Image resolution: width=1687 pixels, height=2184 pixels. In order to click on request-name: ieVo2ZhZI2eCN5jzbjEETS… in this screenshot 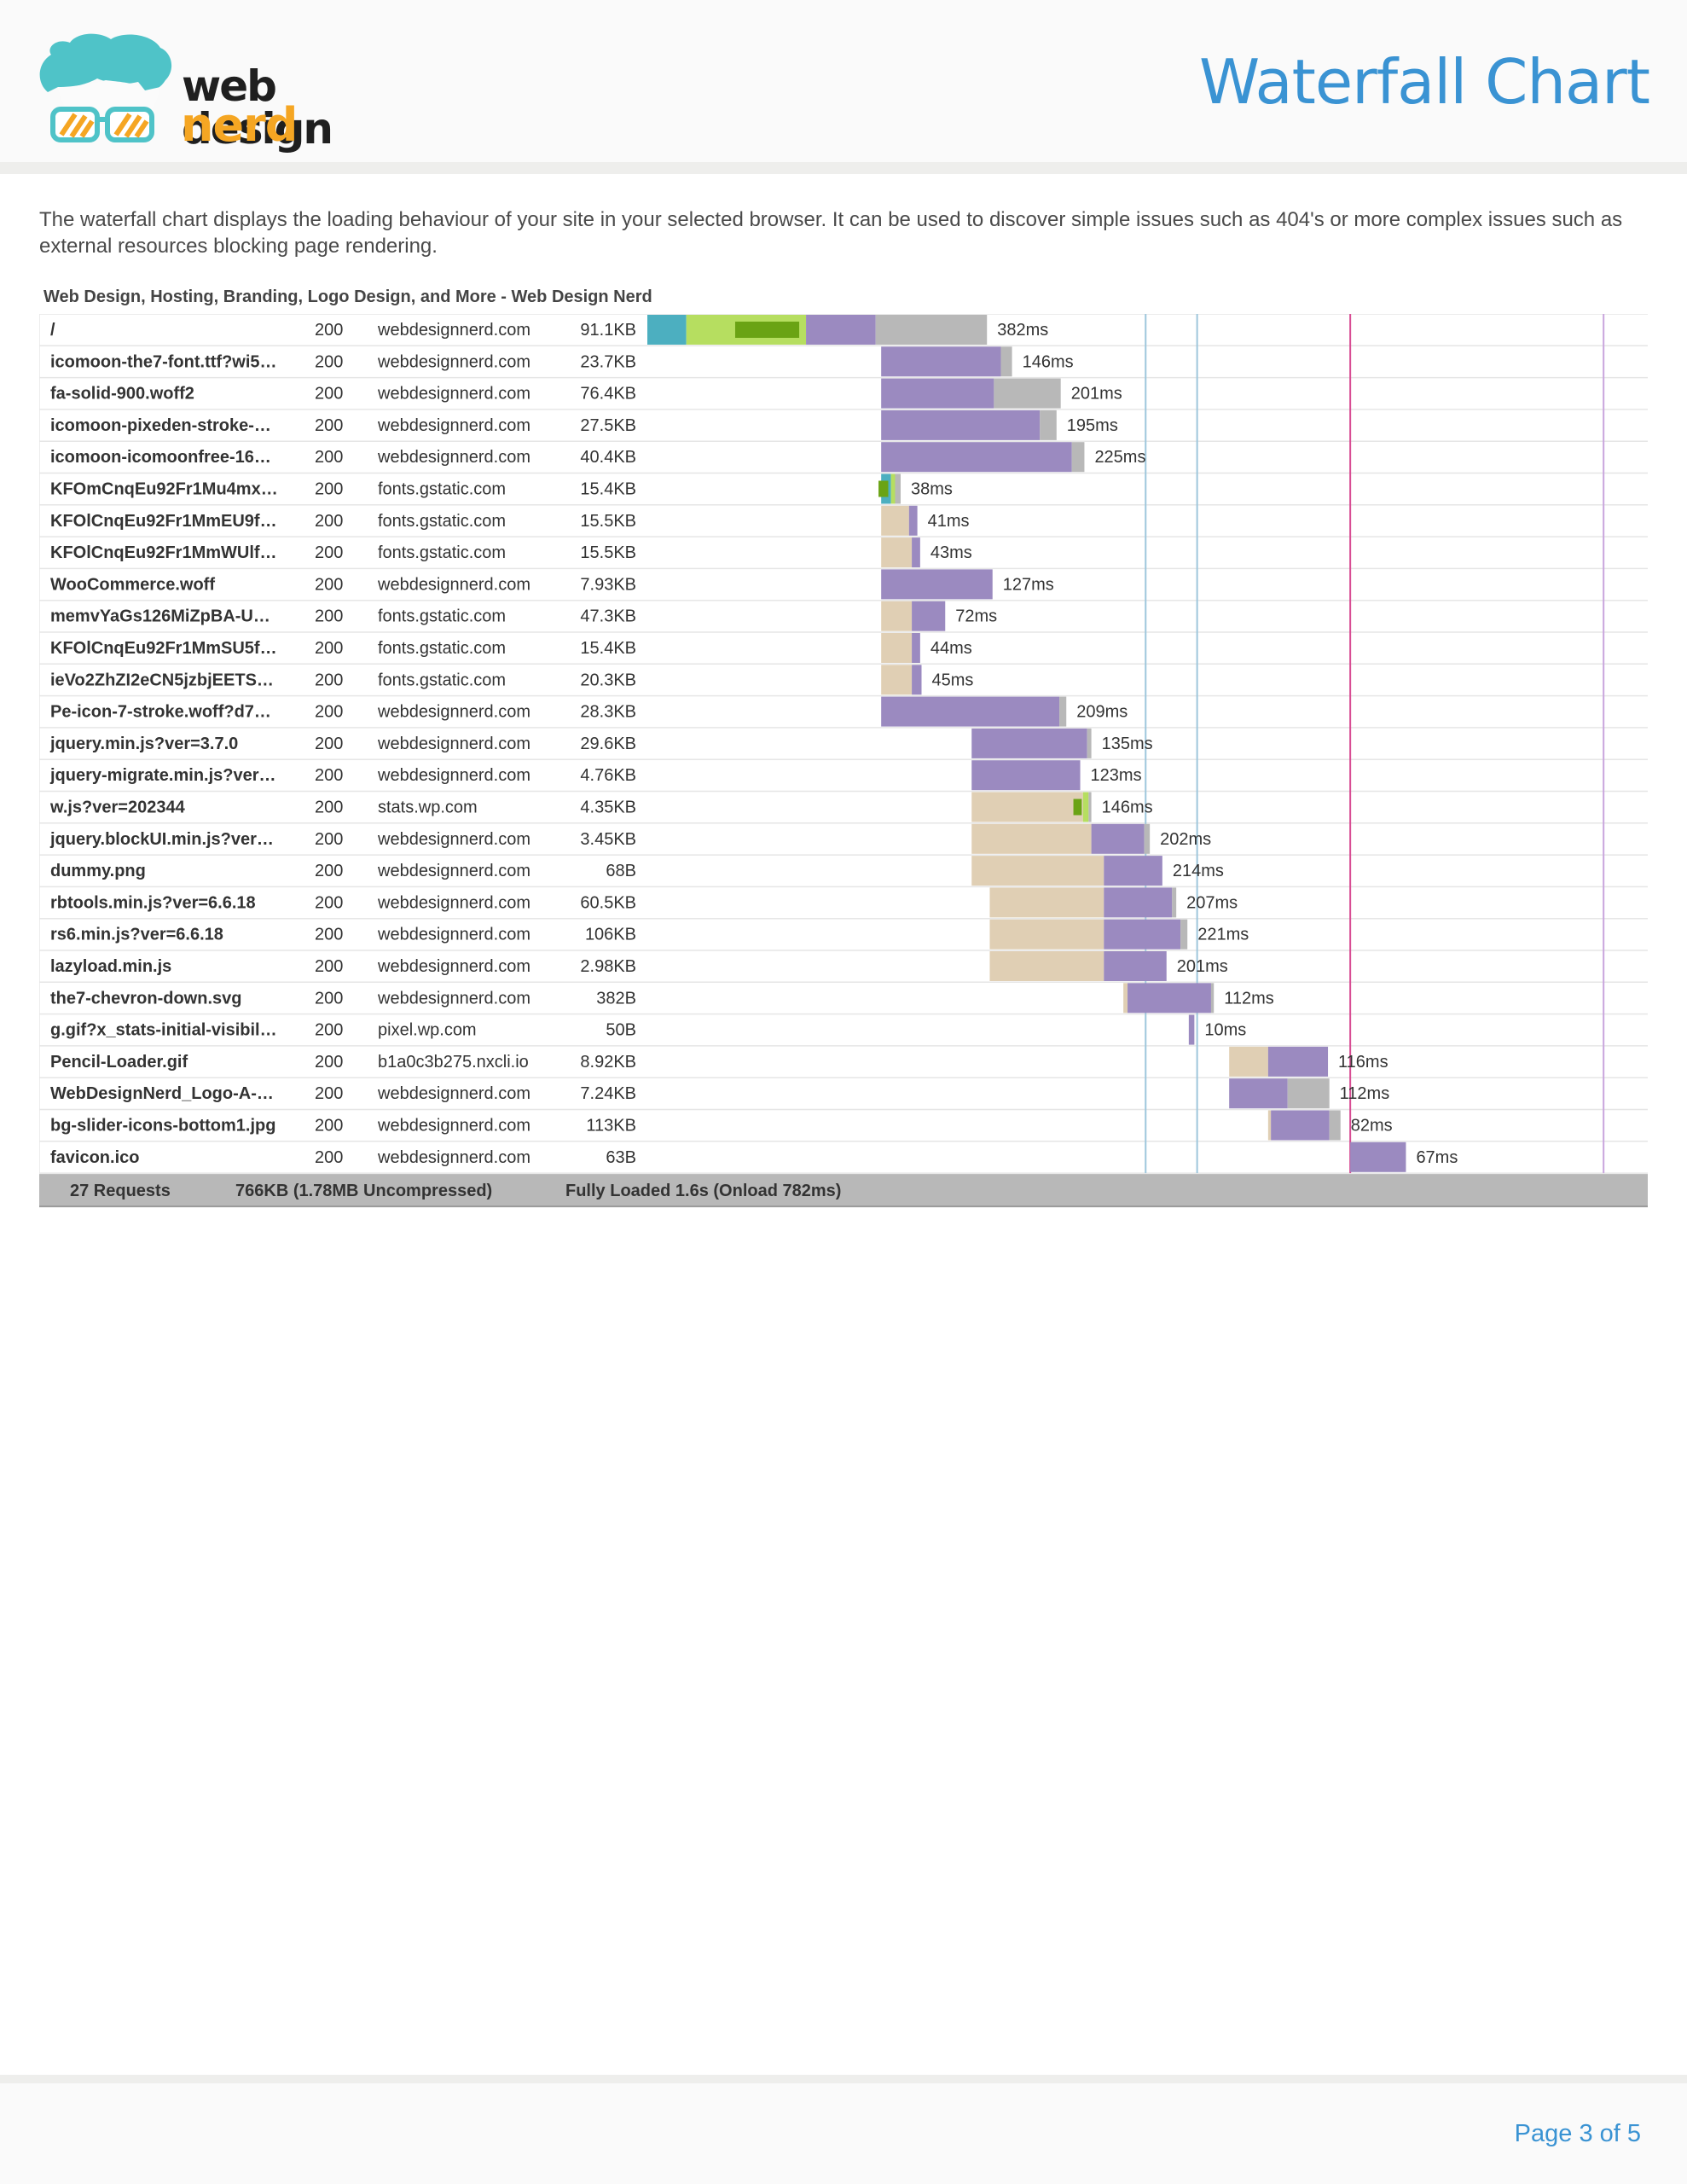, I will do `click(162, 680)`.